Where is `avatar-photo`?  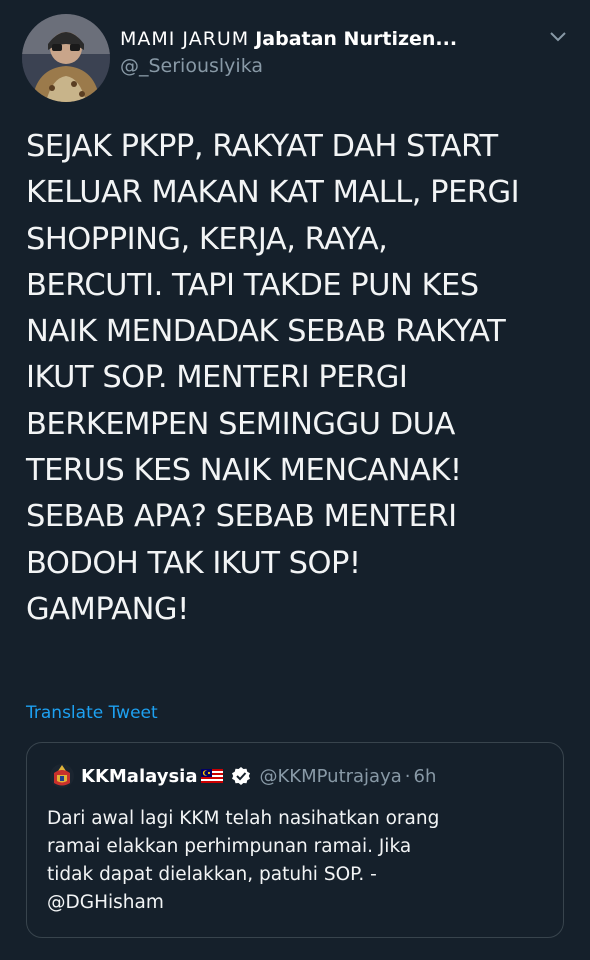
avatar-photo is located at coordinates (66, 58).